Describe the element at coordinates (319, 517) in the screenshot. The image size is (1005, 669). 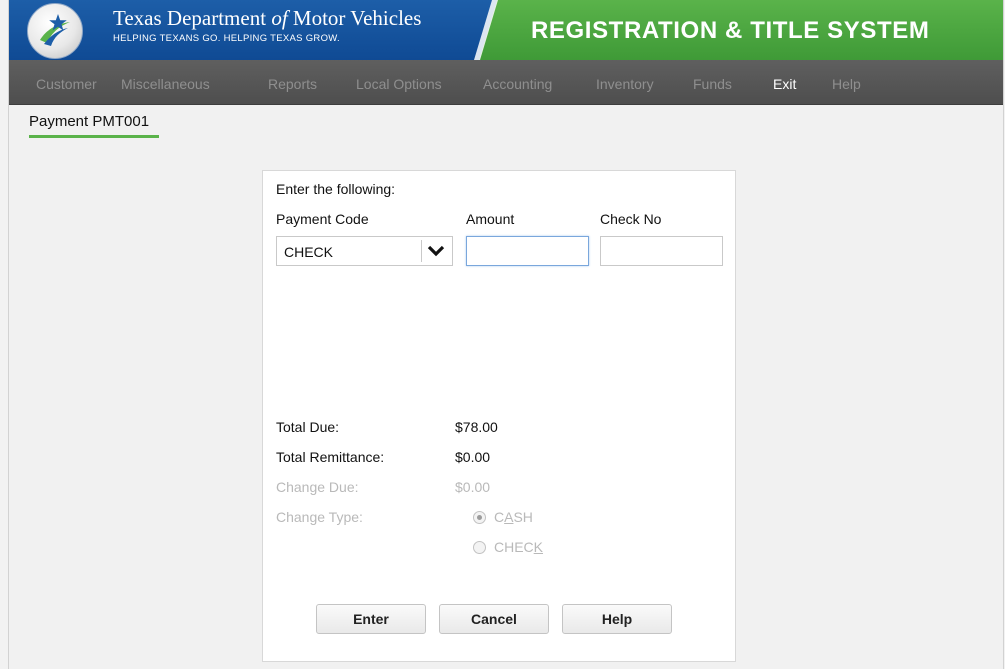
I see `change-type-label: Change Type:` at that location.